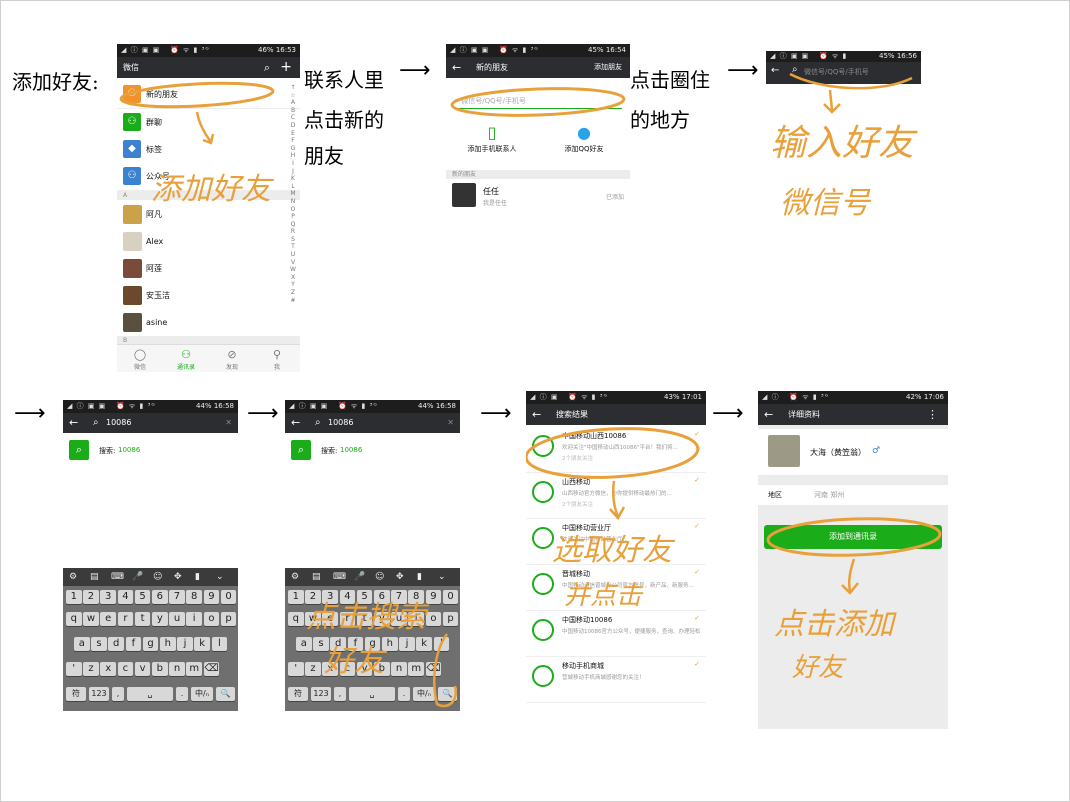 This screenshot has width=1070, height=802. I want to click on keyboard-key: 3, so click(108, 597).